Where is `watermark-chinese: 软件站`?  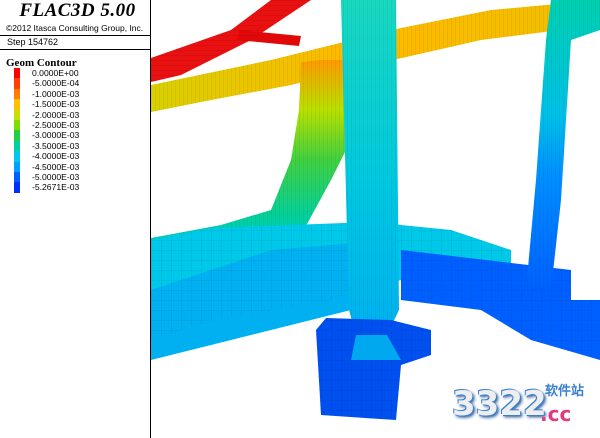
watermark-chinese: 软件站 is located at coordinates (565, 390).